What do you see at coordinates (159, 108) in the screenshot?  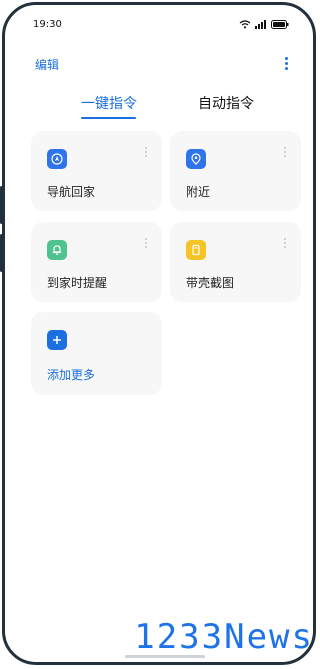 I see `tab-bar: 一键指令 自动指令` at bounding box center [159, 108].